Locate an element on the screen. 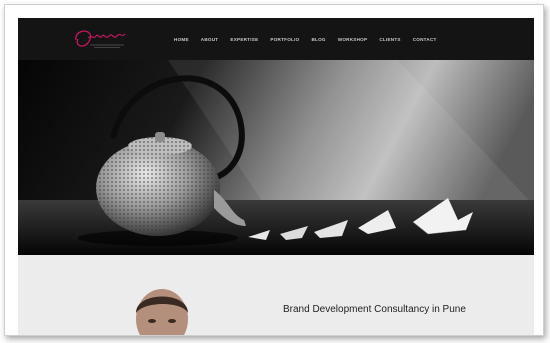  nav-clients: CLIENTS is located at coordinates (389, 39).